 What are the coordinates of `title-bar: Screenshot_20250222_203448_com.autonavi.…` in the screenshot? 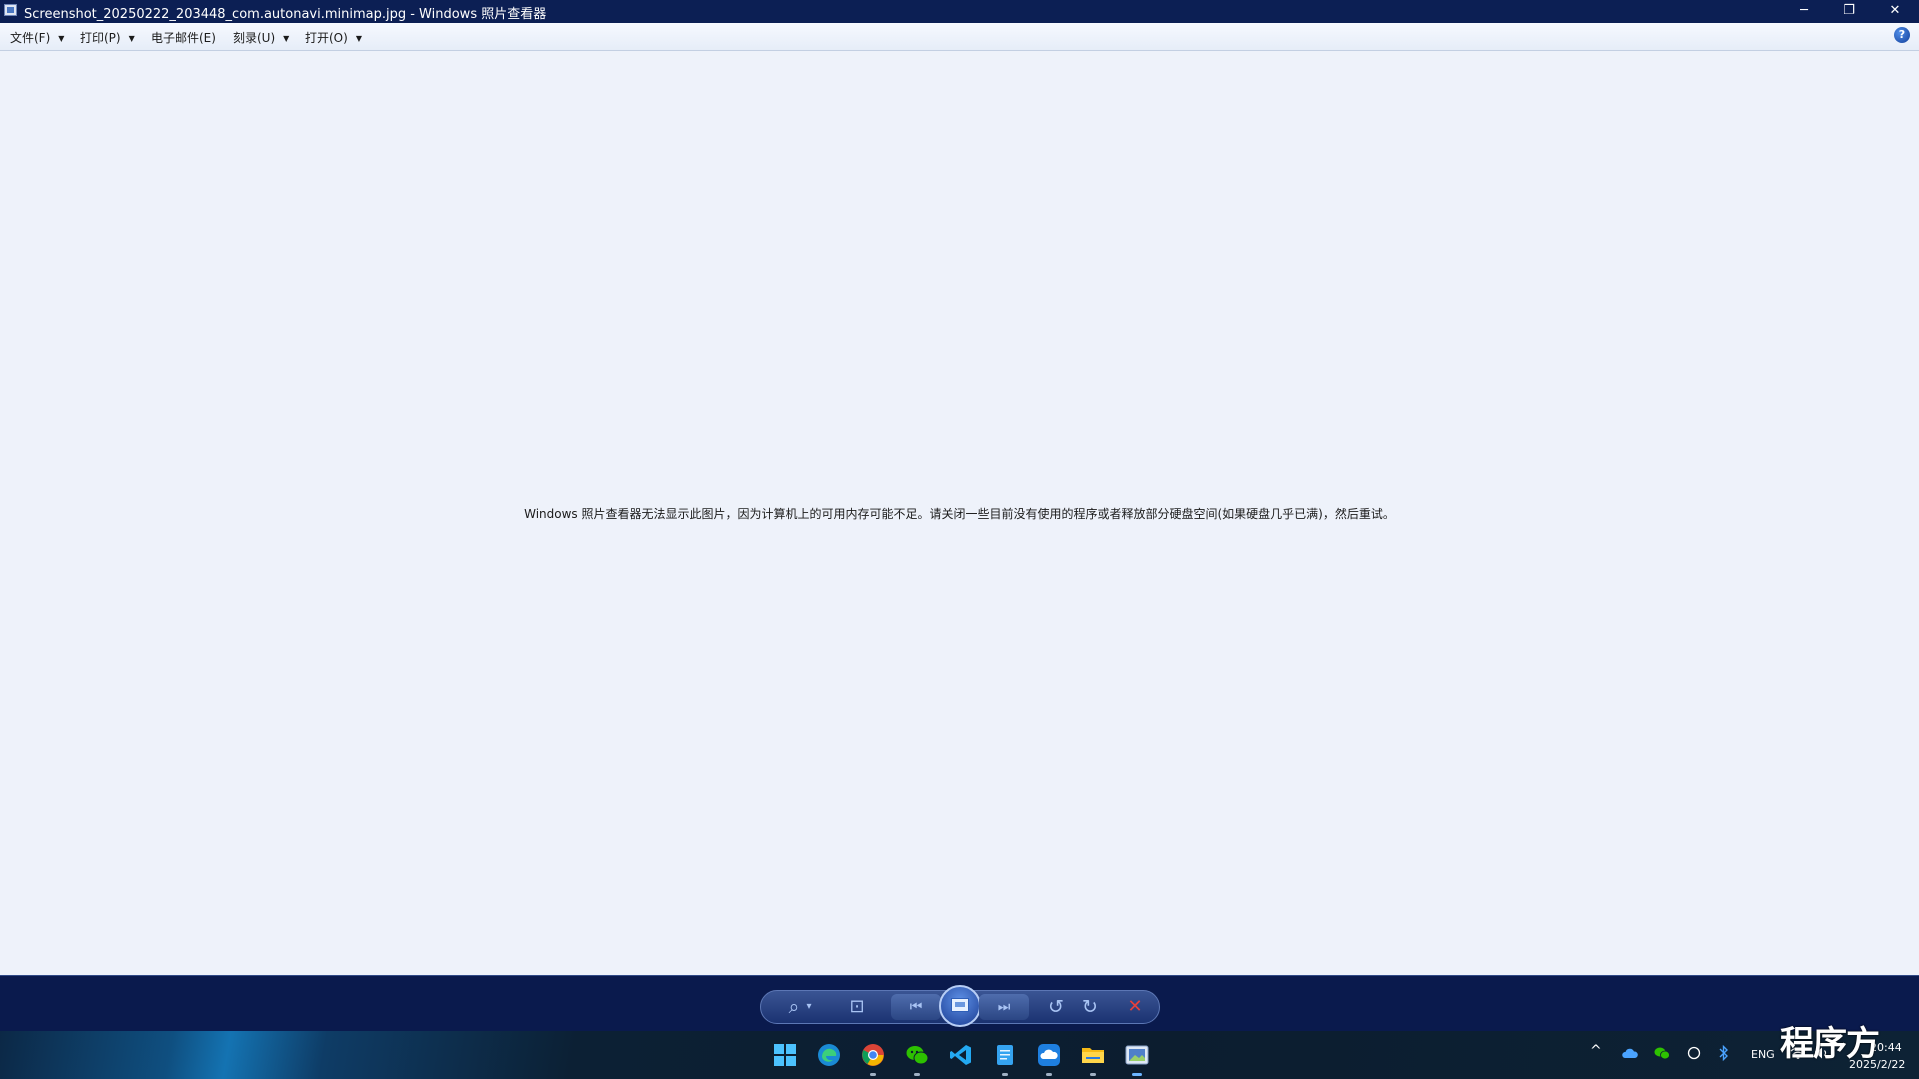 It's located at (959, 11).